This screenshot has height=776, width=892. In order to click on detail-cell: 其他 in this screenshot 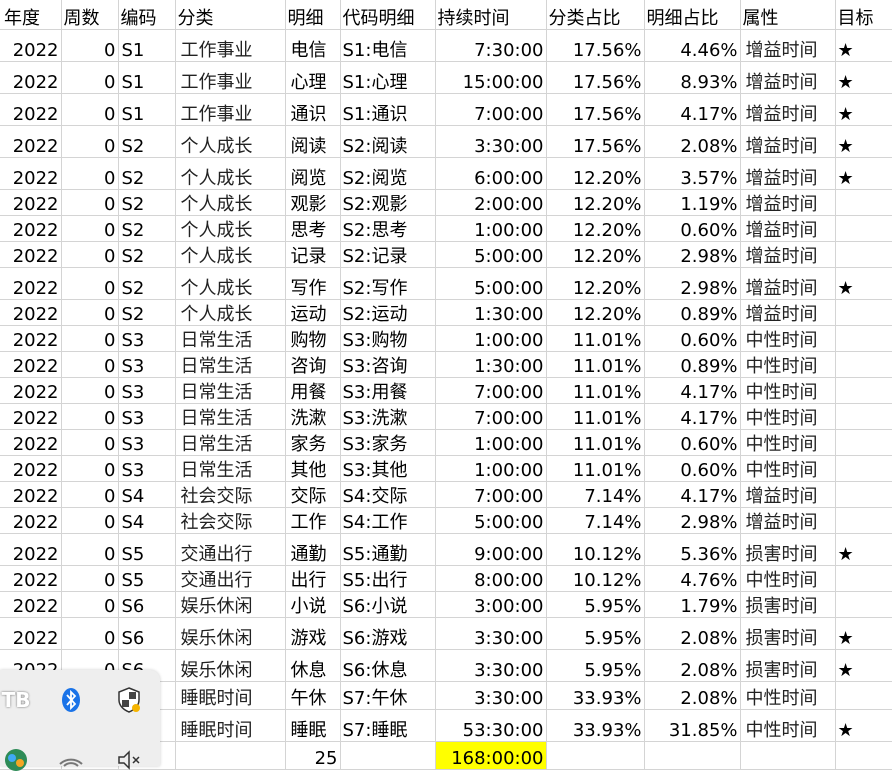, I will do `click(313, 468)`.